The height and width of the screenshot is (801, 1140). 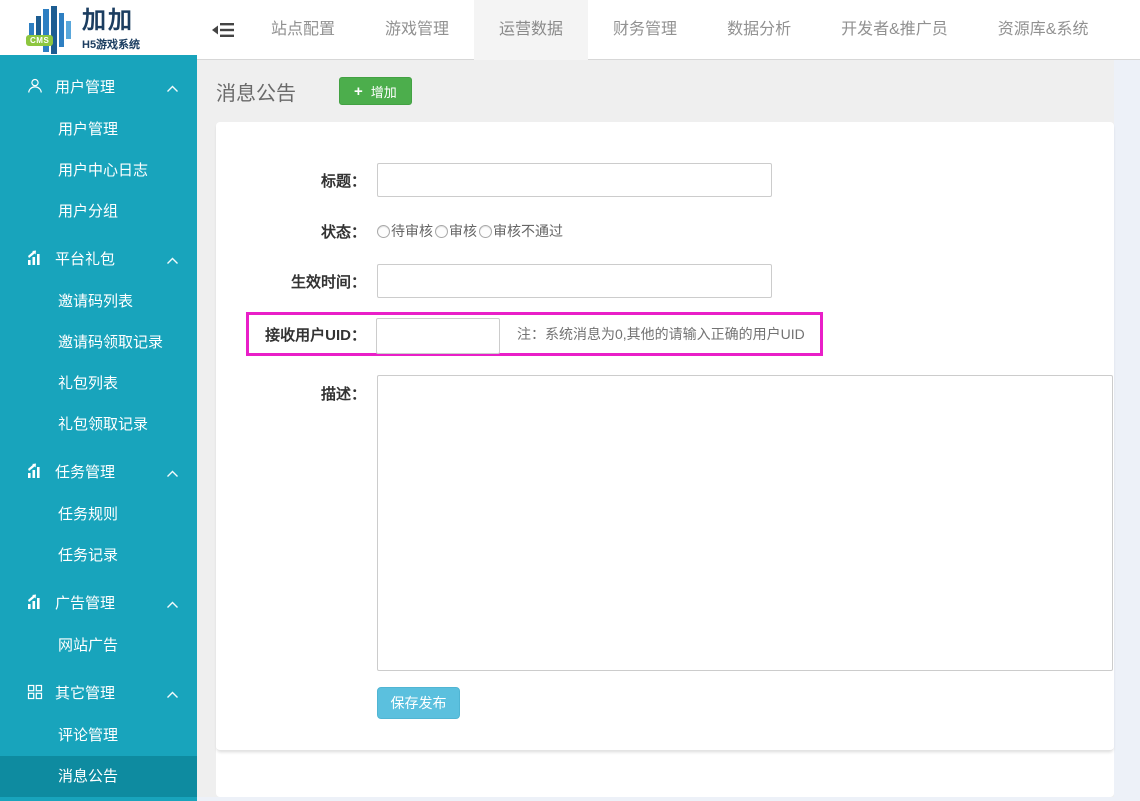 What do you see at coordinates (256, 93) in the screenshot?
I see `page-title: 消息公告` at bounding box center [256, 93].